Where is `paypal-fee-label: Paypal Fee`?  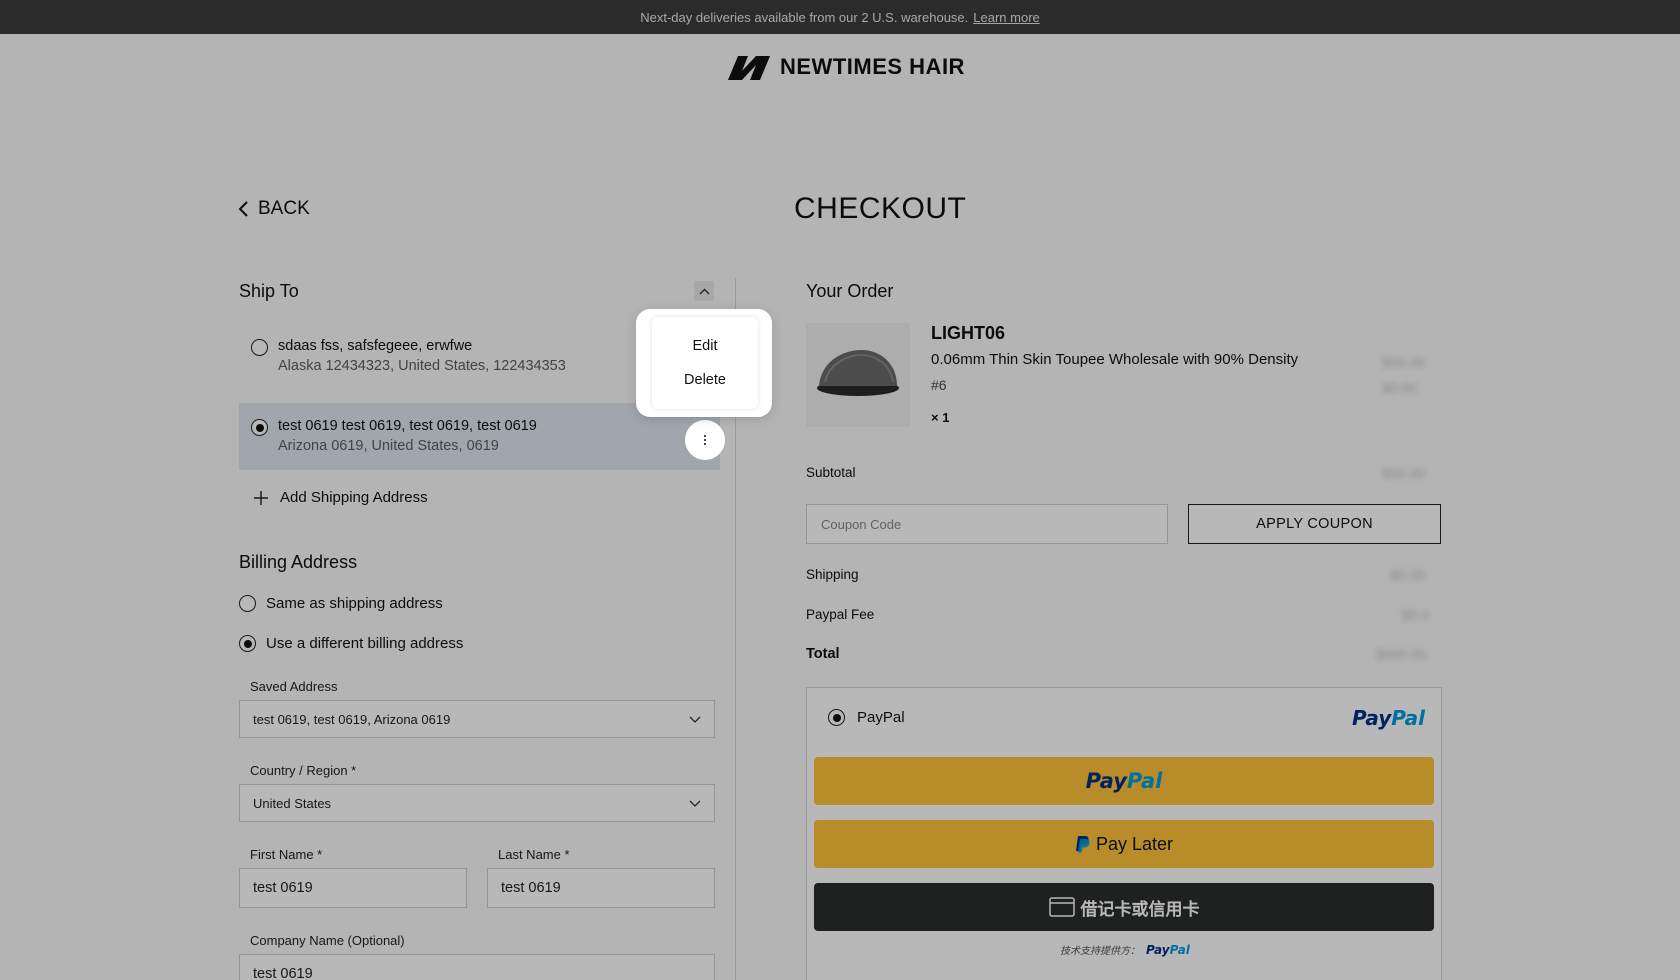
paypal-fee-label: Paypal Fee is located at coordinates (840, 614).